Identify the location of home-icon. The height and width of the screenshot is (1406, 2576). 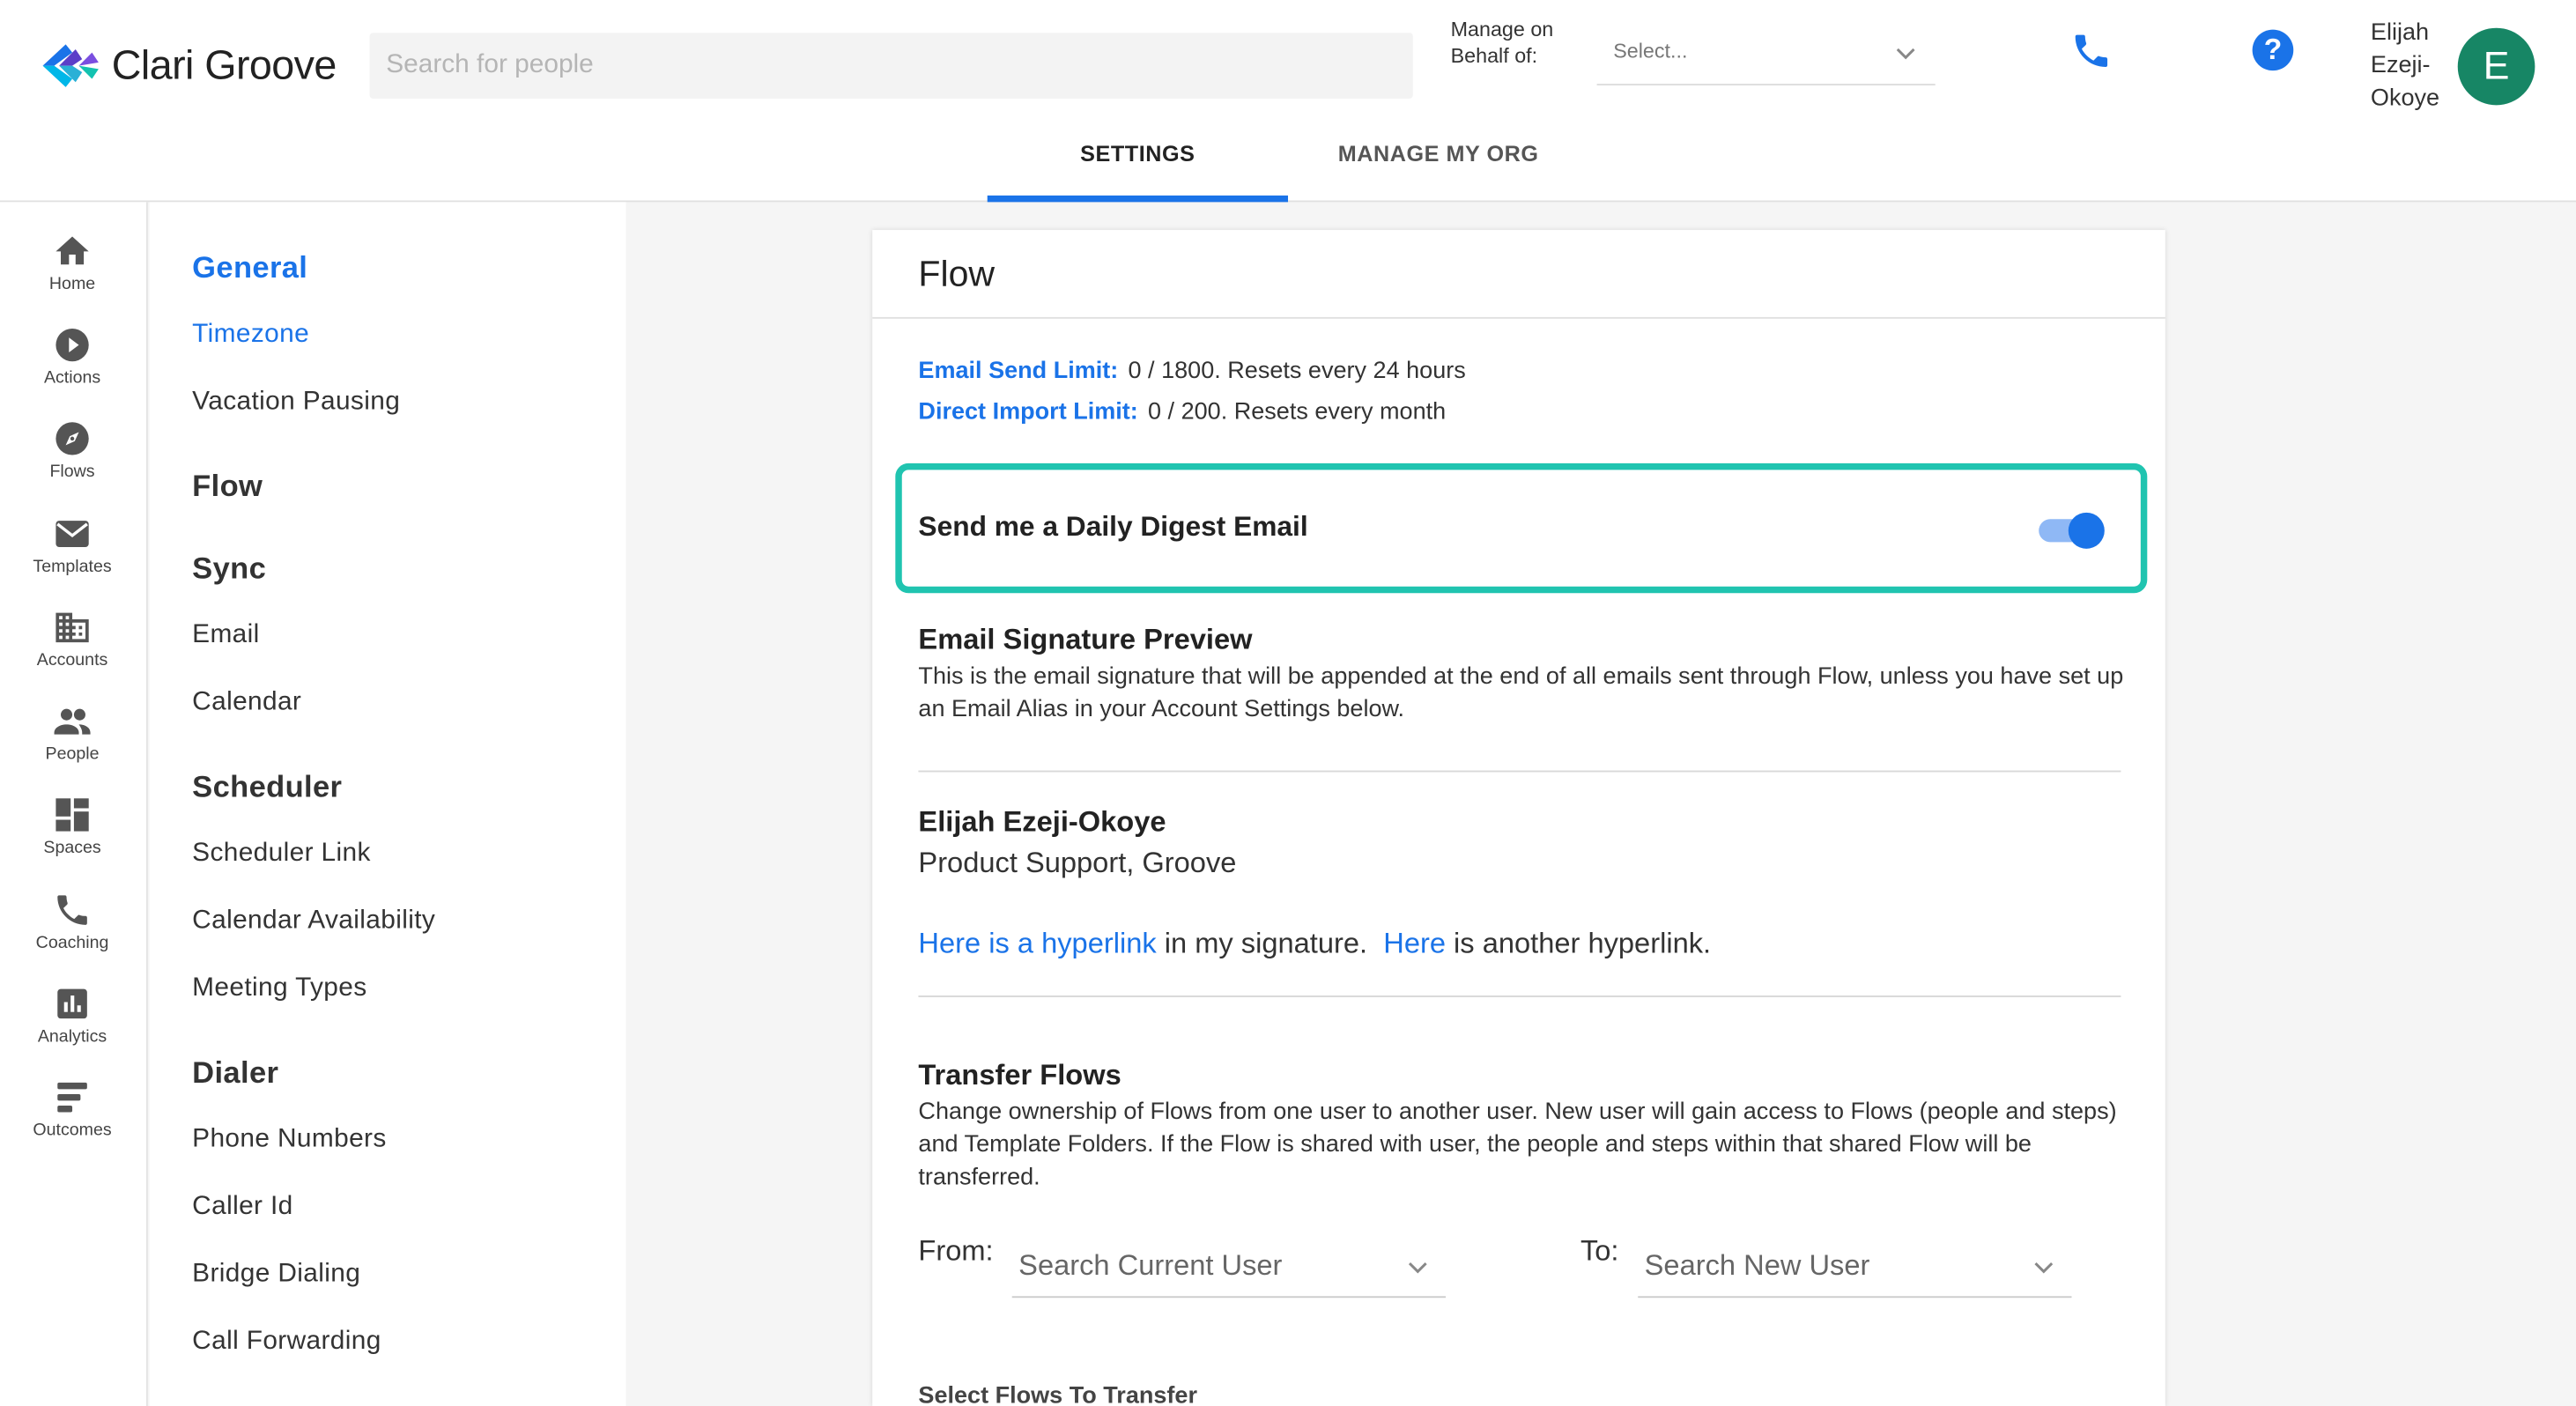
(73, 250).